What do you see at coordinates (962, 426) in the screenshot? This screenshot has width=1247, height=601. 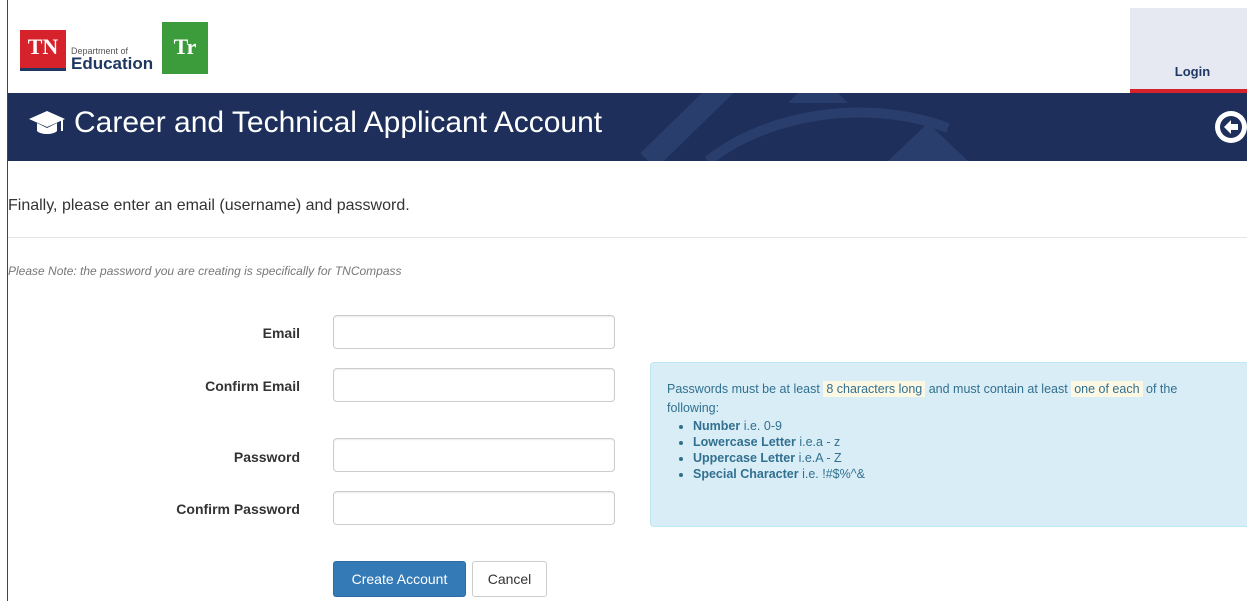 I see `list-item: Number i.e. 0-9` at bounding box center [962, 426].